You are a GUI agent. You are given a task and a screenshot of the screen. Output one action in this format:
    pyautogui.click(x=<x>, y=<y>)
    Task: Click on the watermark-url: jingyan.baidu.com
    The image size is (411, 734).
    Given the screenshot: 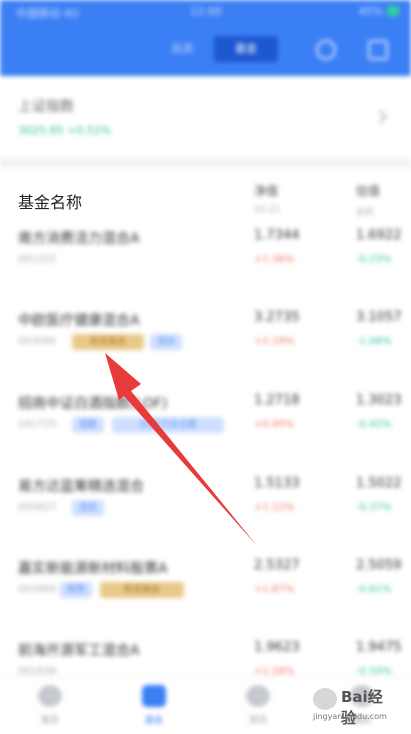 What is the action you would take?
    pyautogui.click(x=350, y=716)
    